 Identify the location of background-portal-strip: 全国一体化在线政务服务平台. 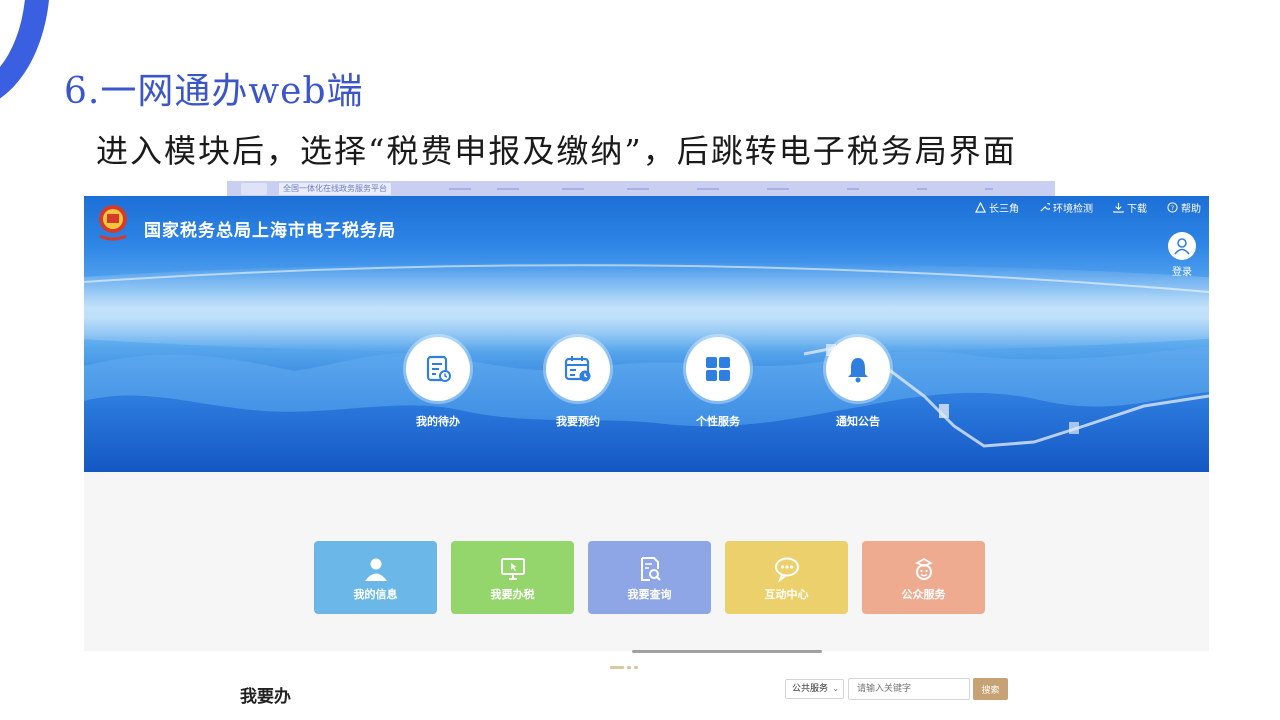
(641, 189).